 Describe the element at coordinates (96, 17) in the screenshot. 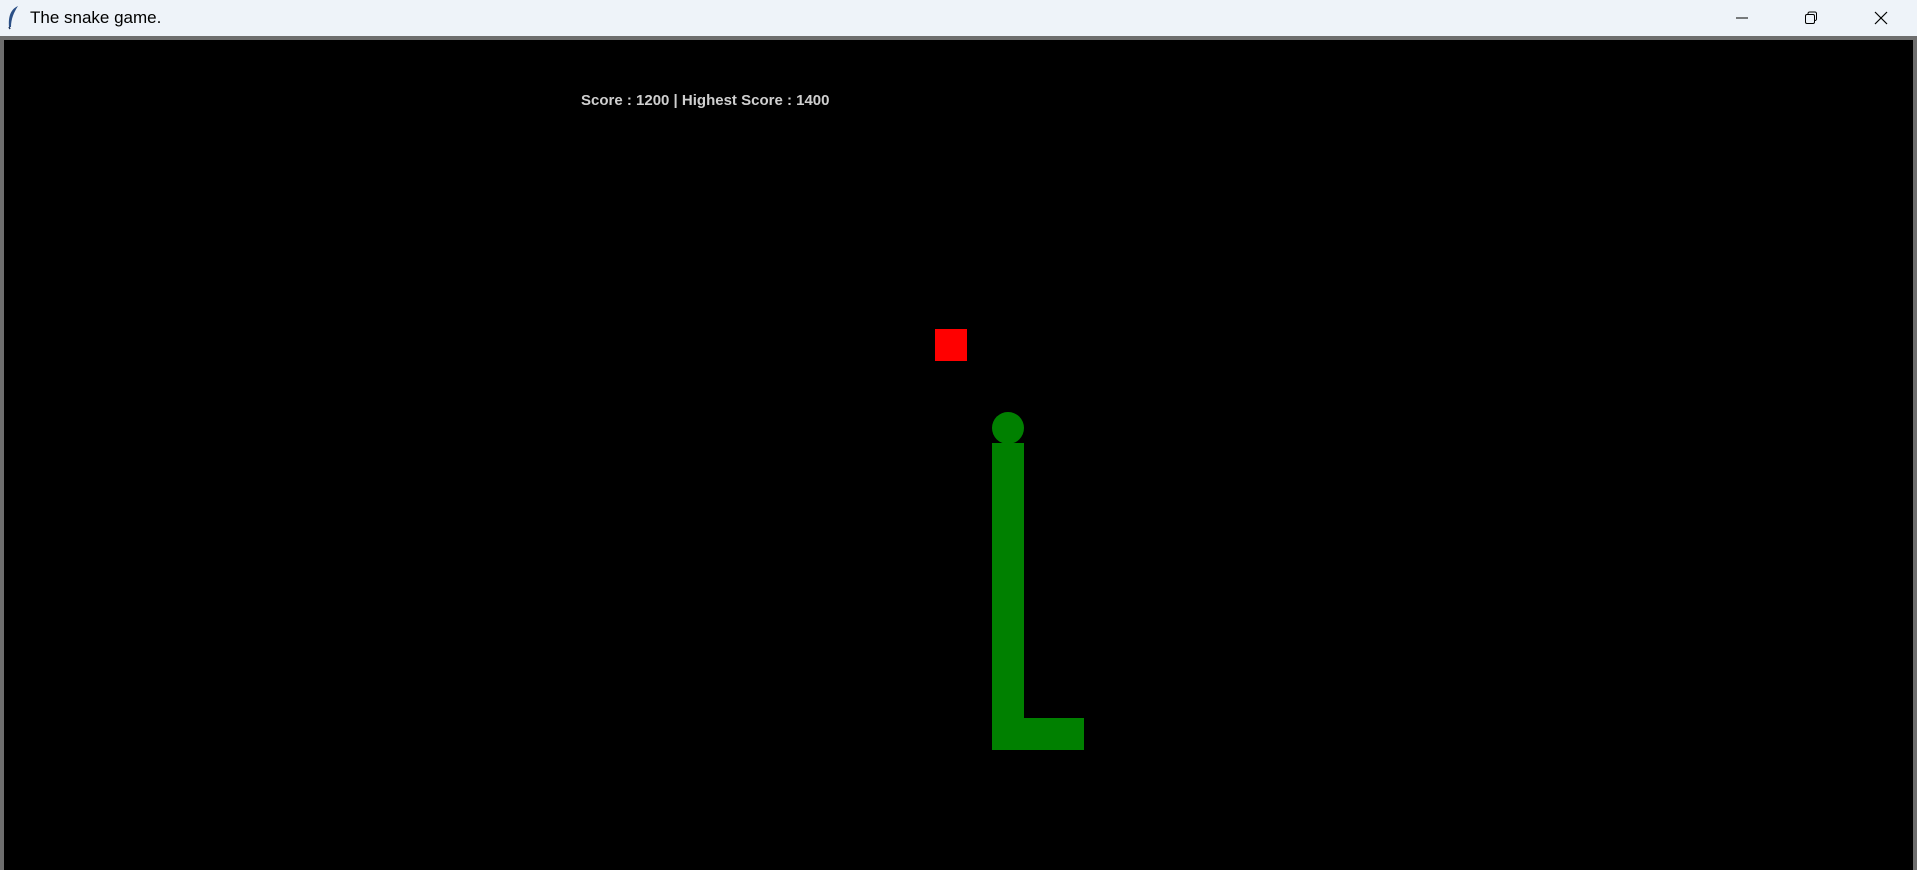

I see `window-title: The snake game.` at that location.